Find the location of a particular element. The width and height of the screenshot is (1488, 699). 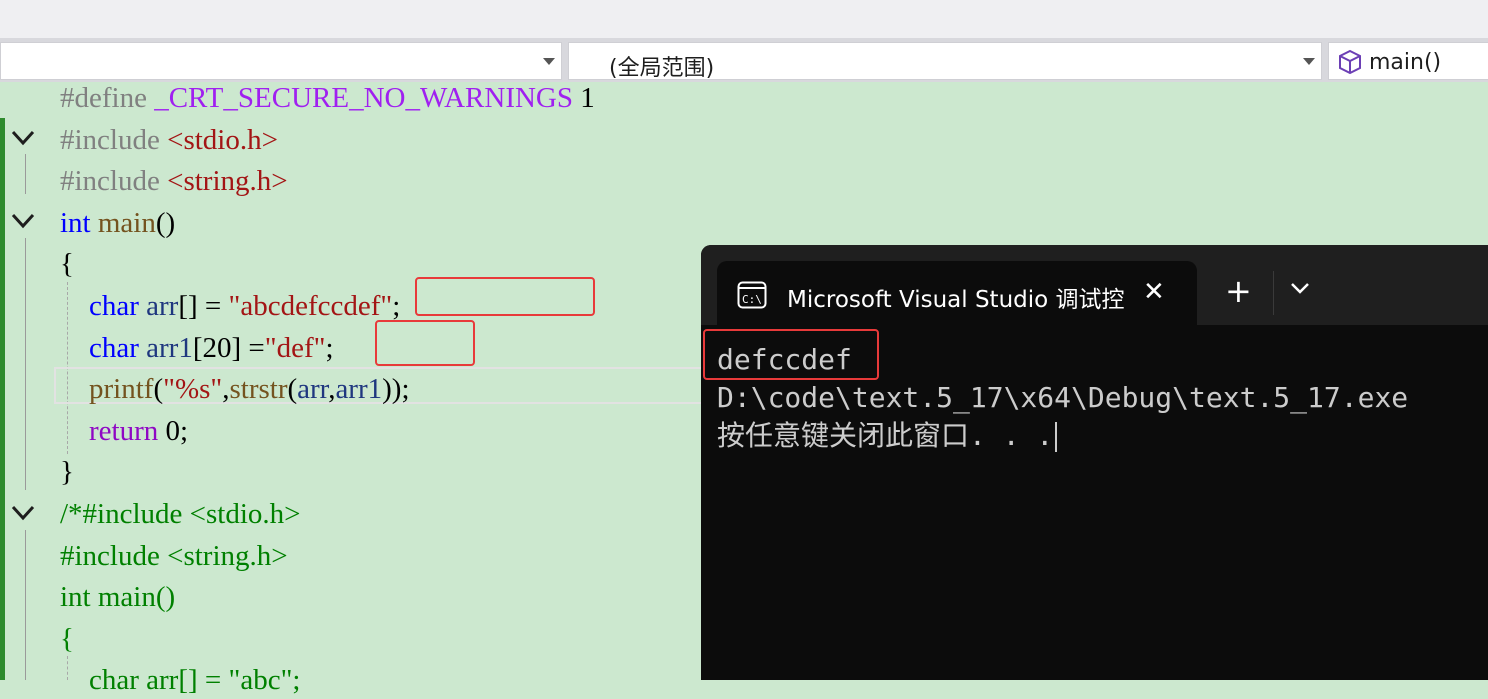

code-token: "%s" is located at coordinates (193, 389).